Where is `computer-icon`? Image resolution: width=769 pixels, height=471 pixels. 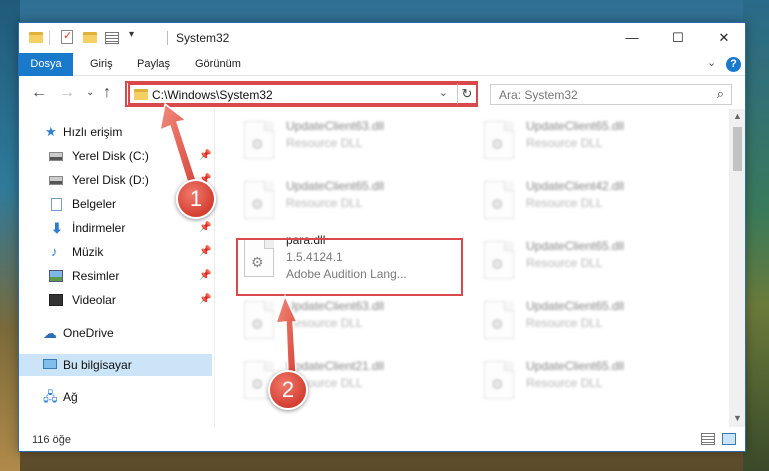 computer-icon is located at coordinates (50, 364).